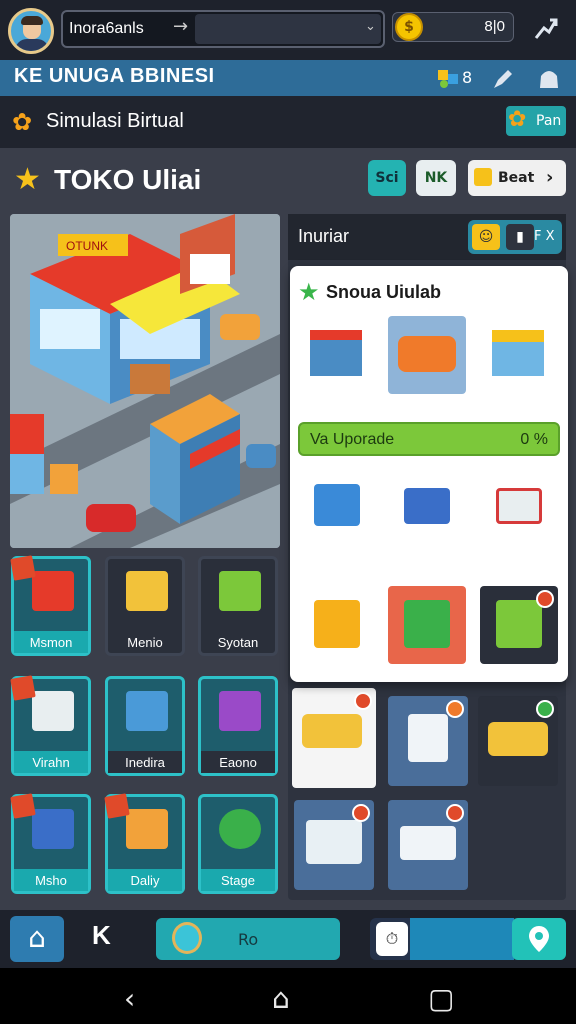  I want to click on grid-item-9: Stage, so click(238, 844).